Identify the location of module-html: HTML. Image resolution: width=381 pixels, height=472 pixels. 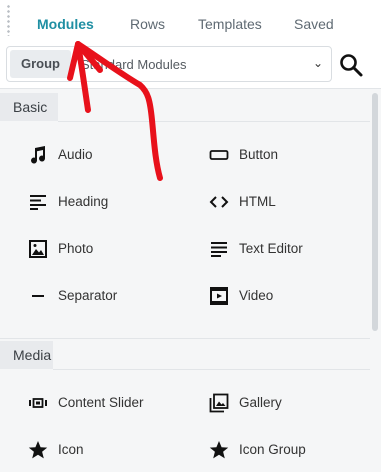
(294, 202).